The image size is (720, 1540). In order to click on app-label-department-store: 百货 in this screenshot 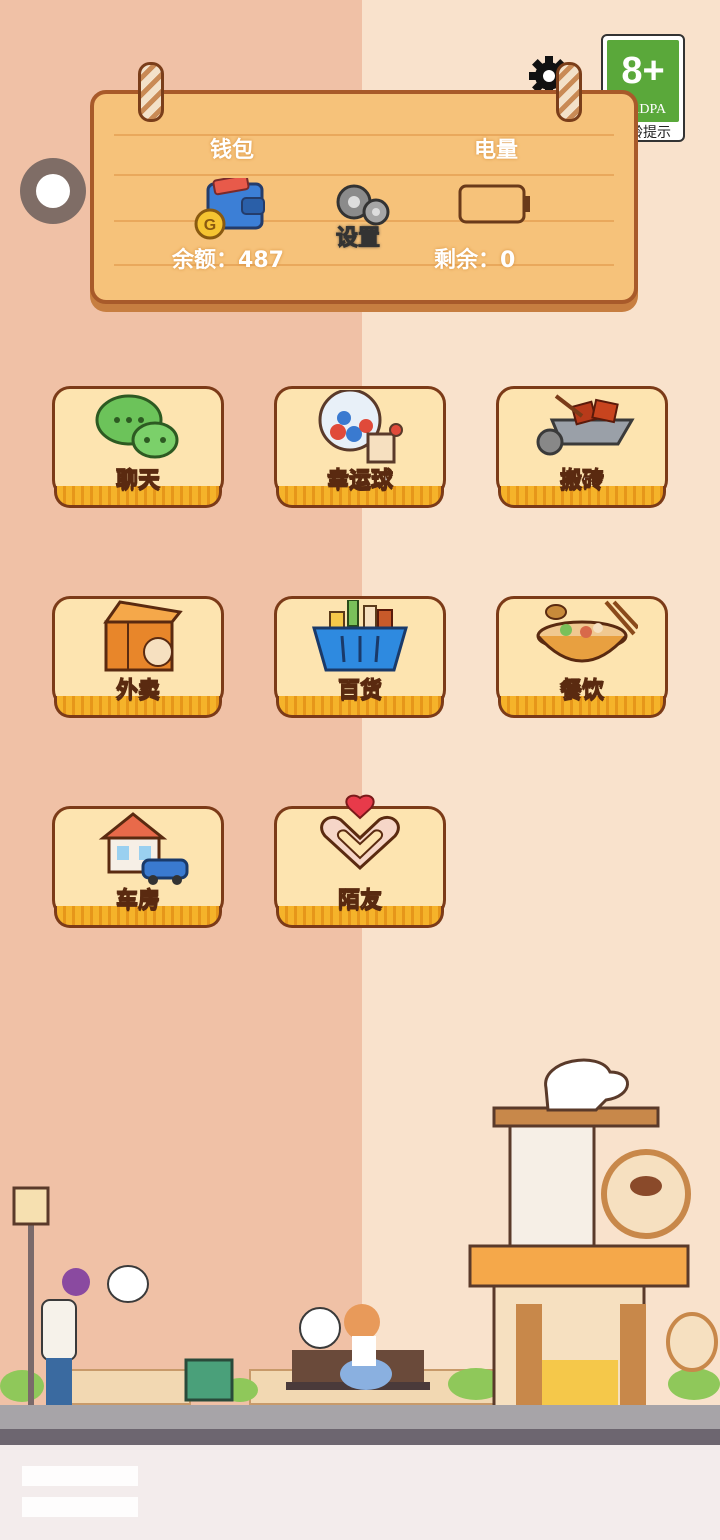, I will do `click(359, 691)`.